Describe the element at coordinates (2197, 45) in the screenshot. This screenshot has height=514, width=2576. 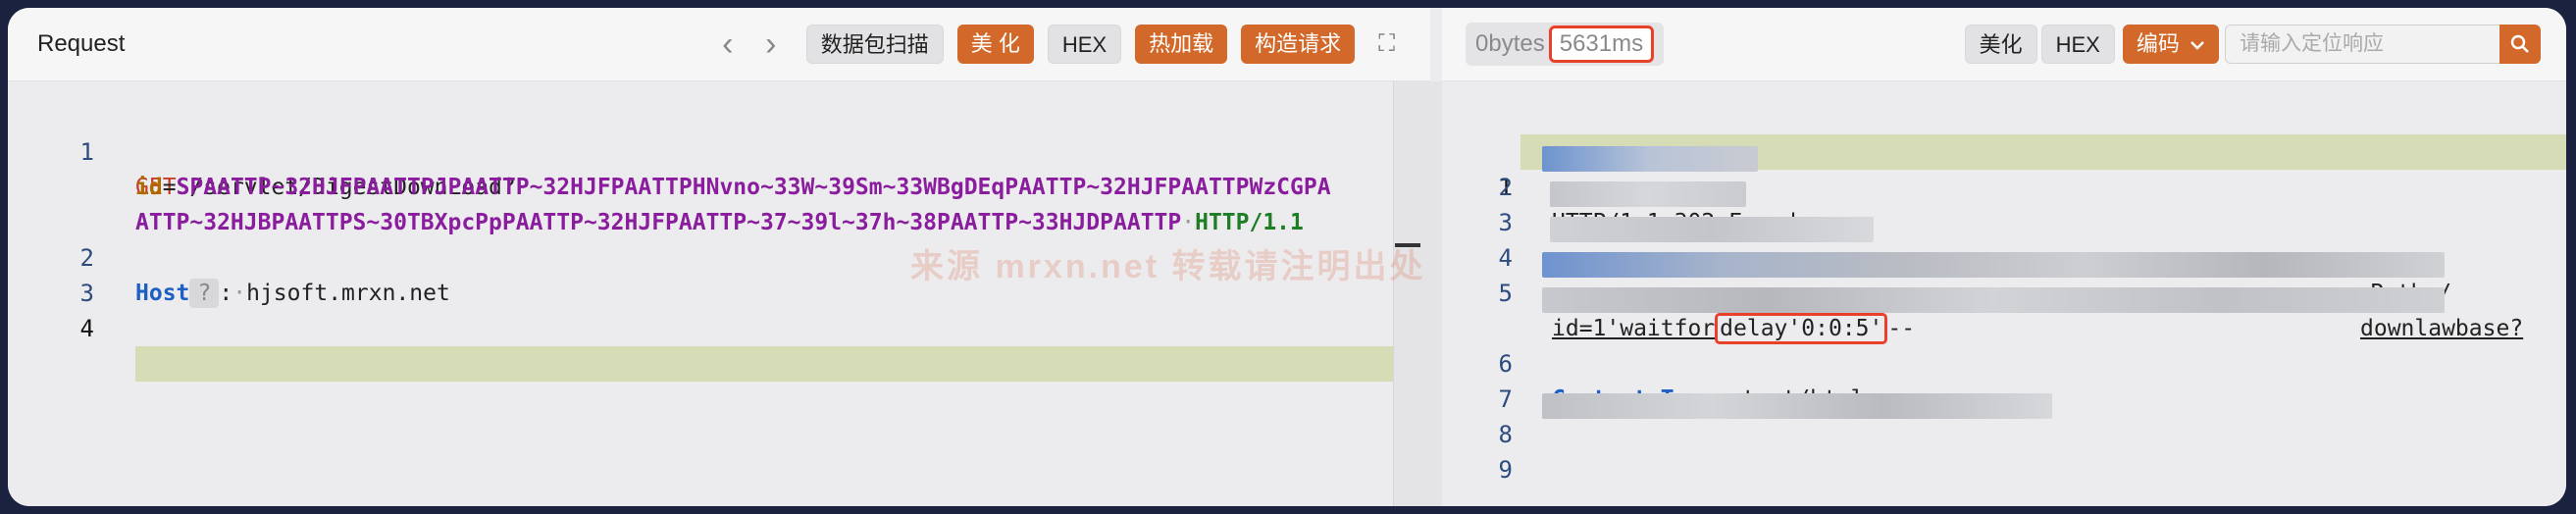
I see `chevron-down-icon` at that location.